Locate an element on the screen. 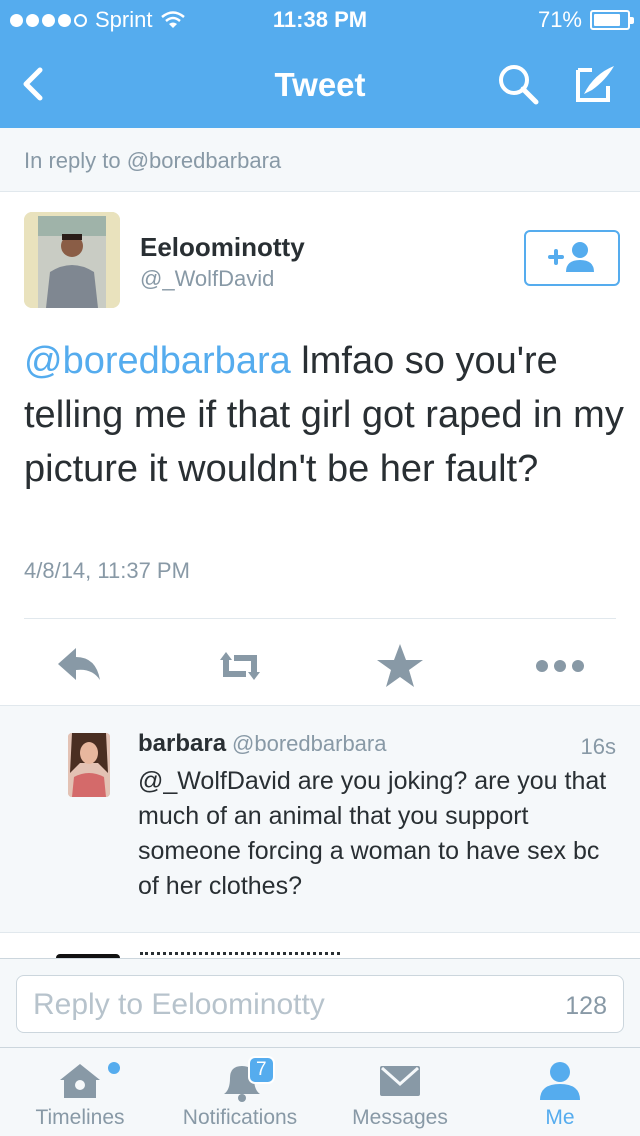 This screenshot has height=1136, width=640. home-icon is located at coordinates (80, 1081).